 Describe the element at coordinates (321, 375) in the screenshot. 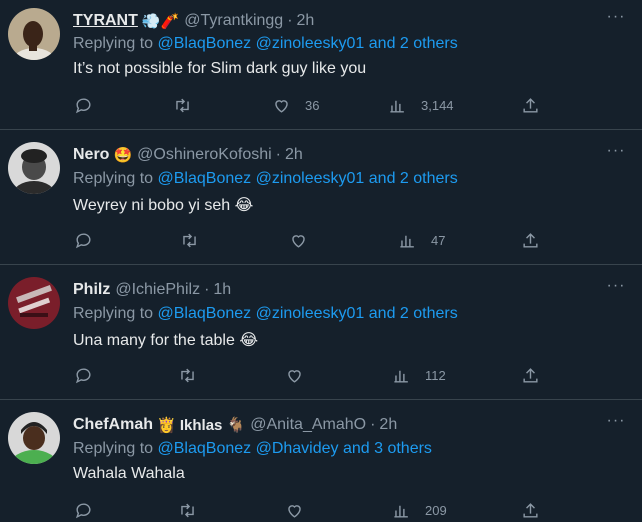

I see `action-bar: 112` at that location.